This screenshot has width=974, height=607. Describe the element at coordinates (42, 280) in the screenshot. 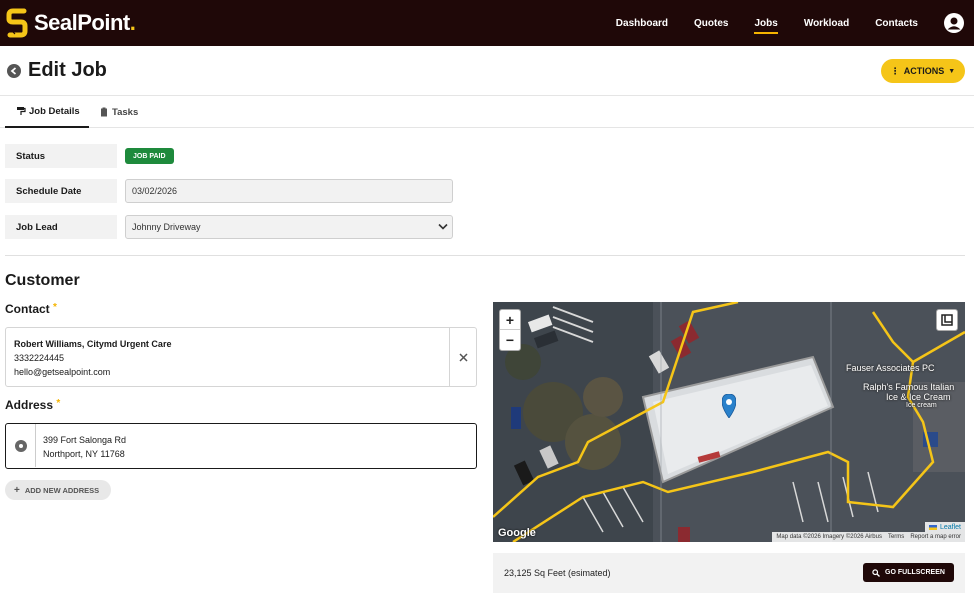

I see `customer-heading: Customer` at that location.